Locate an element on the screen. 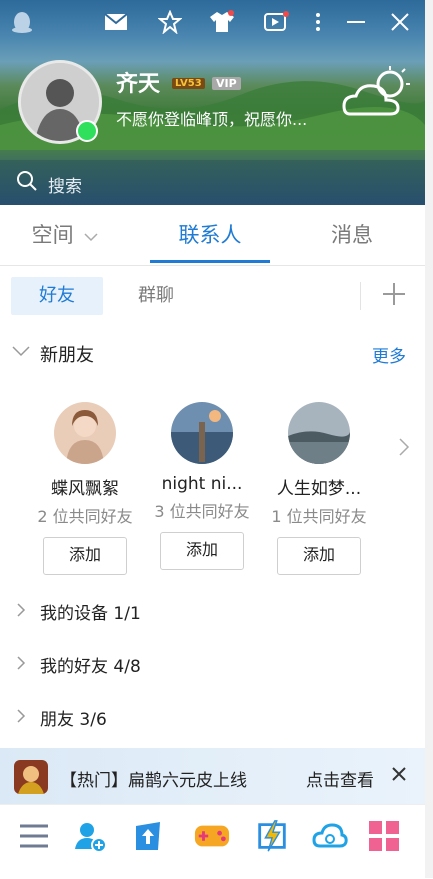 This screenshot has height=879, width=433. tab-space: 空间 is located at coordinates (65, 235).